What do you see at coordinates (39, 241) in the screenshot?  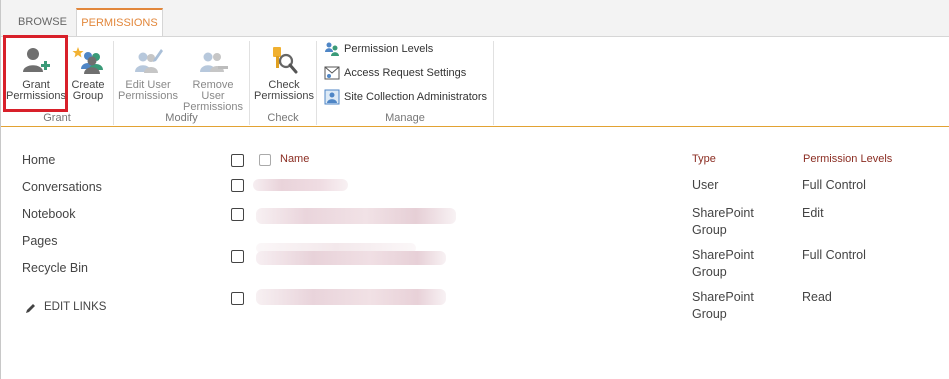 I see `nav-item-pages: Pages` at bounding box center [39, 241].